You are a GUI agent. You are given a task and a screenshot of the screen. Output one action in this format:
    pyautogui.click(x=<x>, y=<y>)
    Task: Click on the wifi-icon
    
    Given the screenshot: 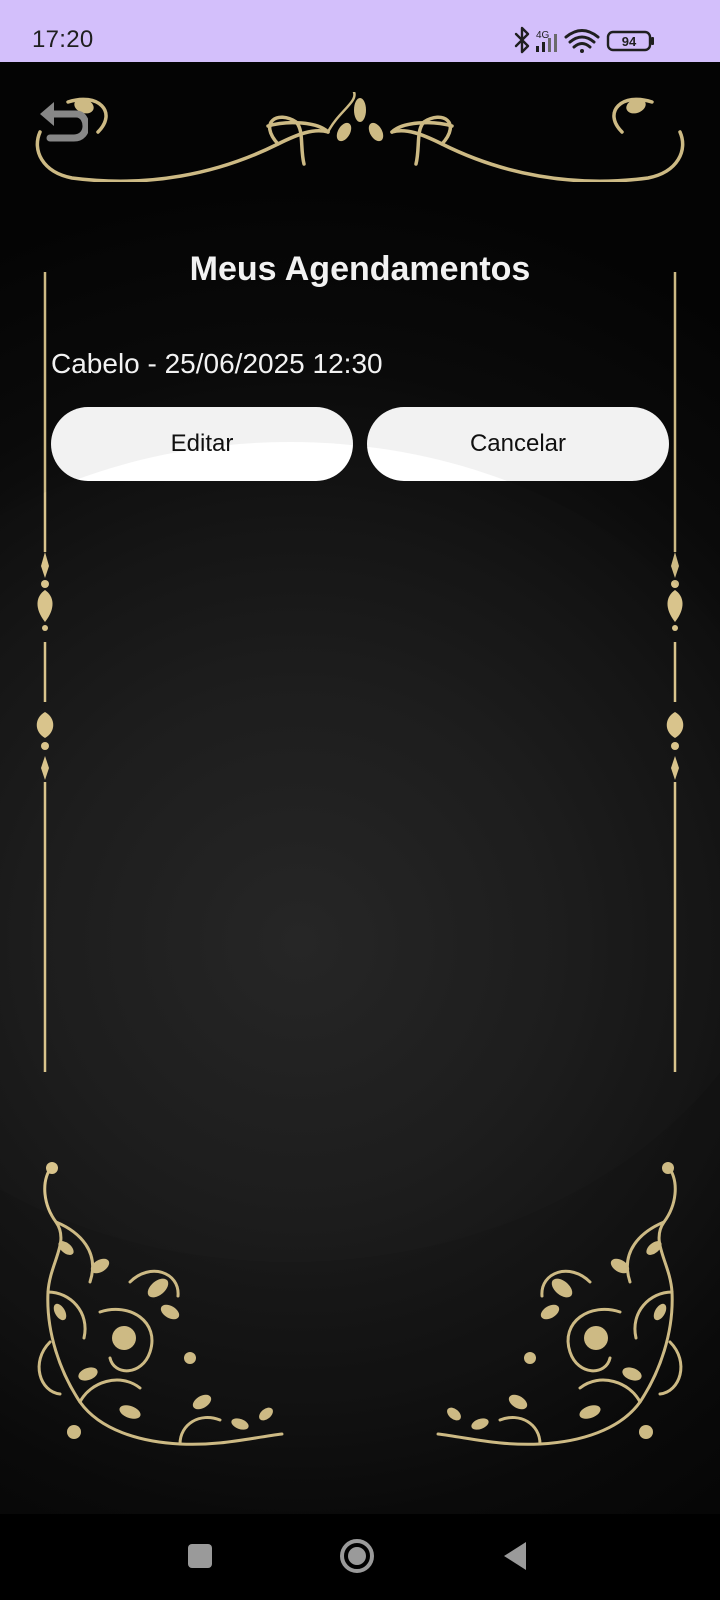 What is the action you would take?
    pyautogui.click(x=582, y=41)
    